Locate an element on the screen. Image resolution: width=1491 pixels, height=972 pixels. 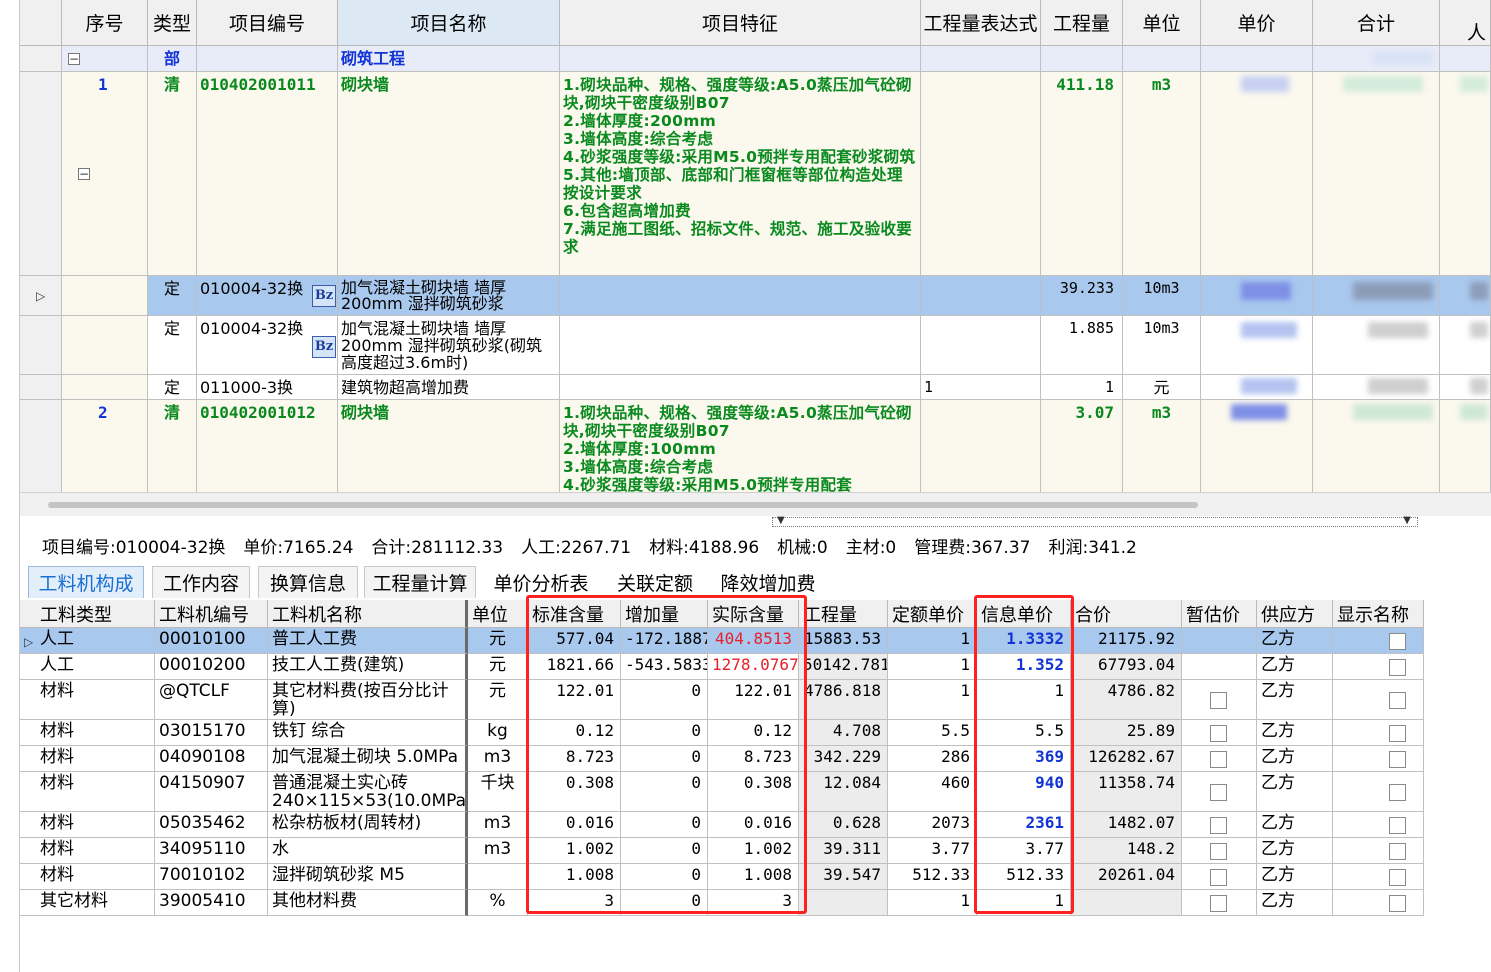
std-cell: 0.308 is located at coordinates (574, 792).